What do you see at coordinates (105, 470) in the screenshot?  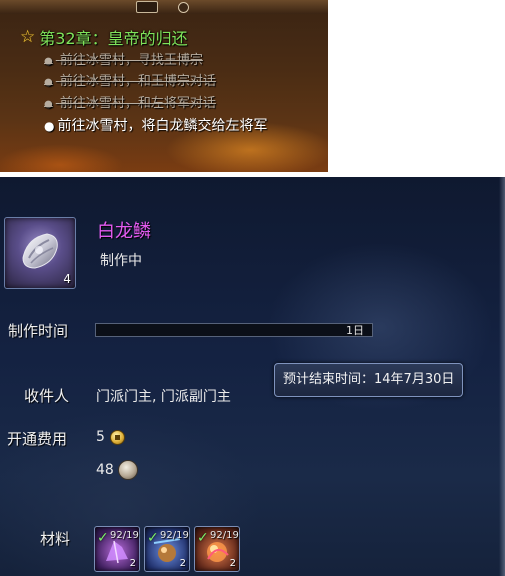 I see `fee-silver-value: 48` at bounding box center [105, 470].